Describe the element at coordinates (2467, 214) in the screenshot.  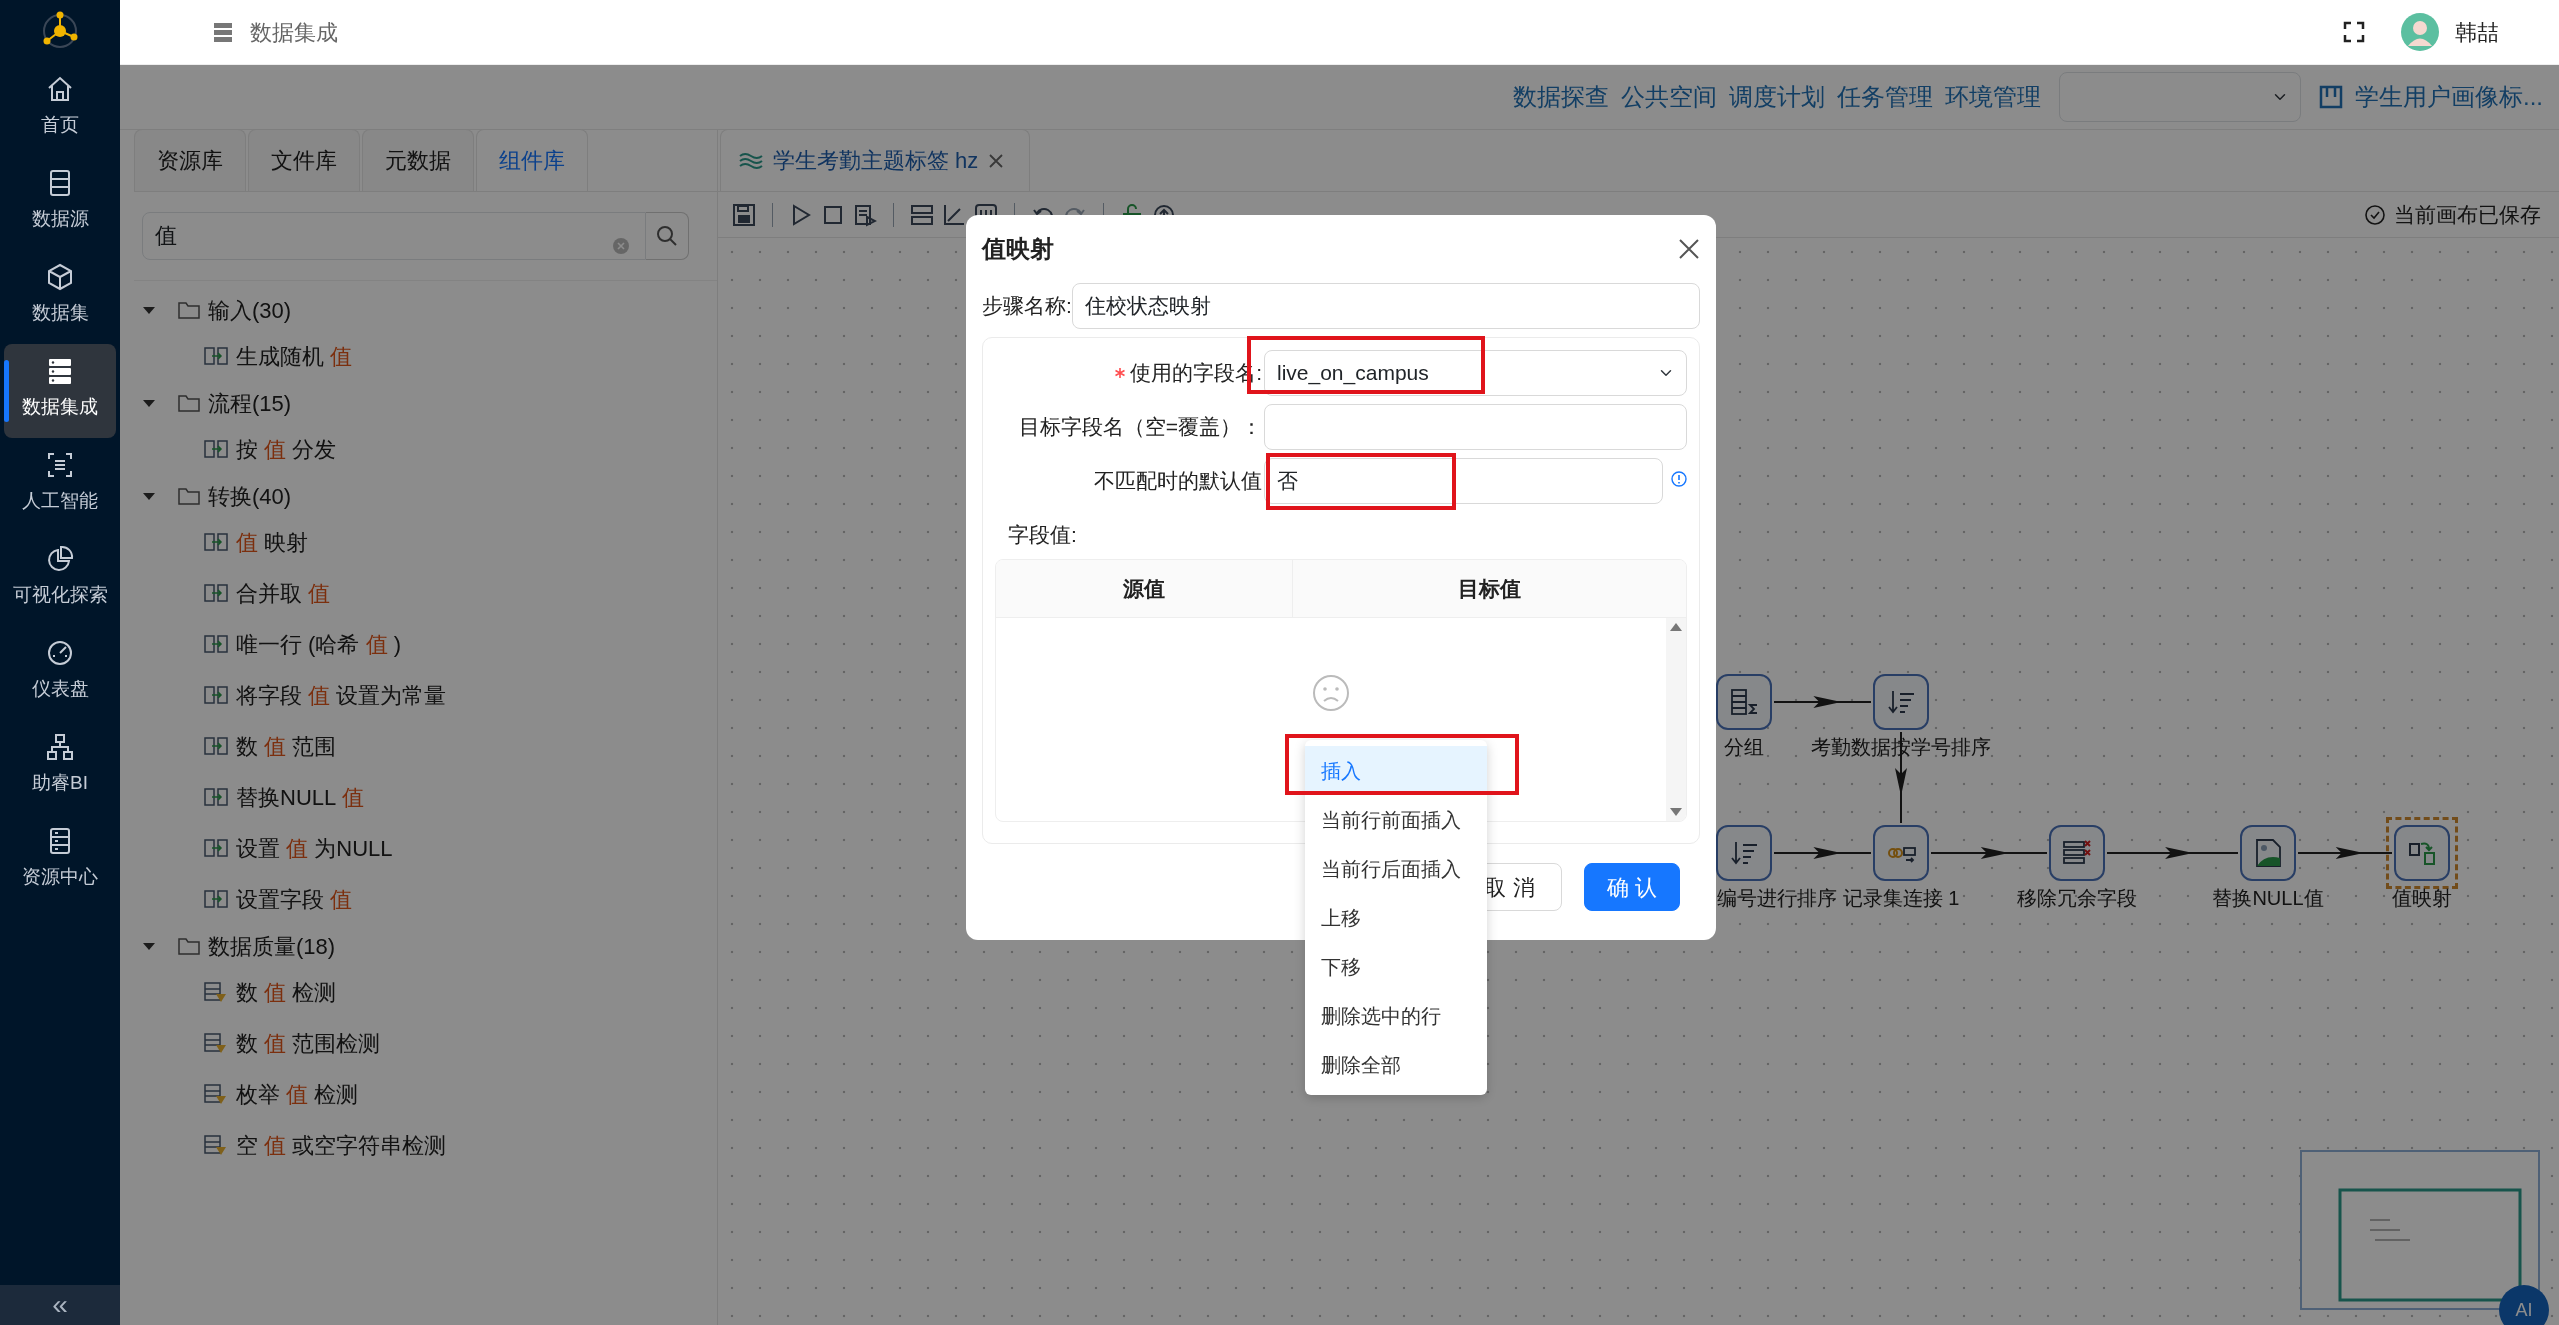
I see `save-status: 当前画布已保存` at that location.